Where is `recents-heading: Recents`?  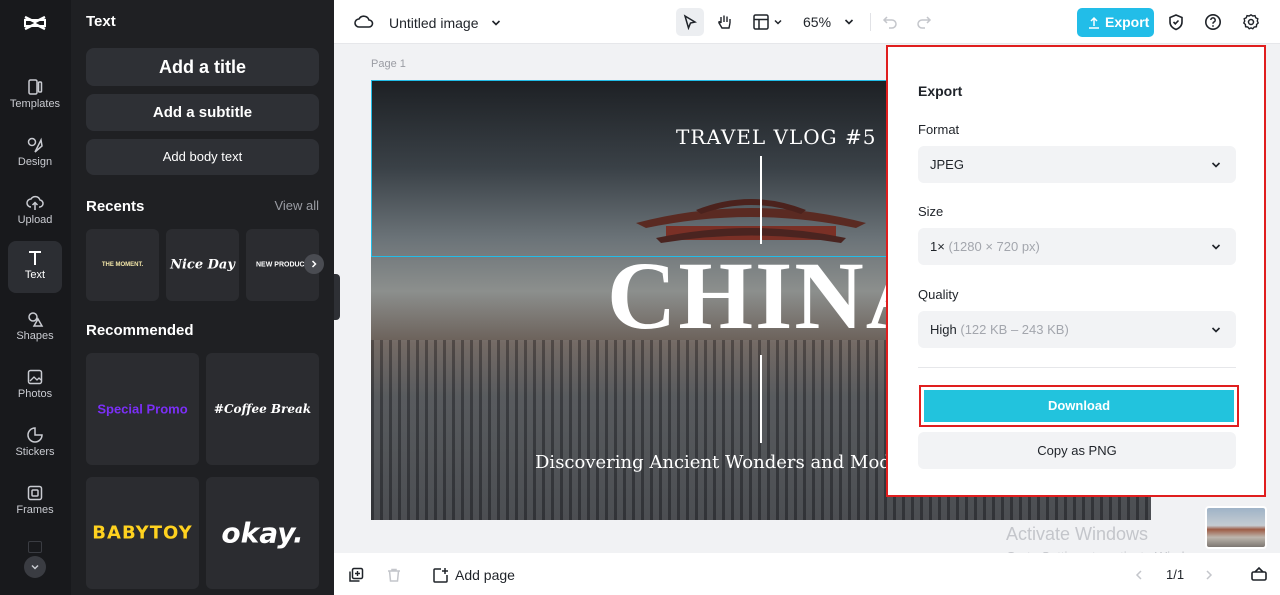 recents-heading: Recents is located at coordinates (115, 206).